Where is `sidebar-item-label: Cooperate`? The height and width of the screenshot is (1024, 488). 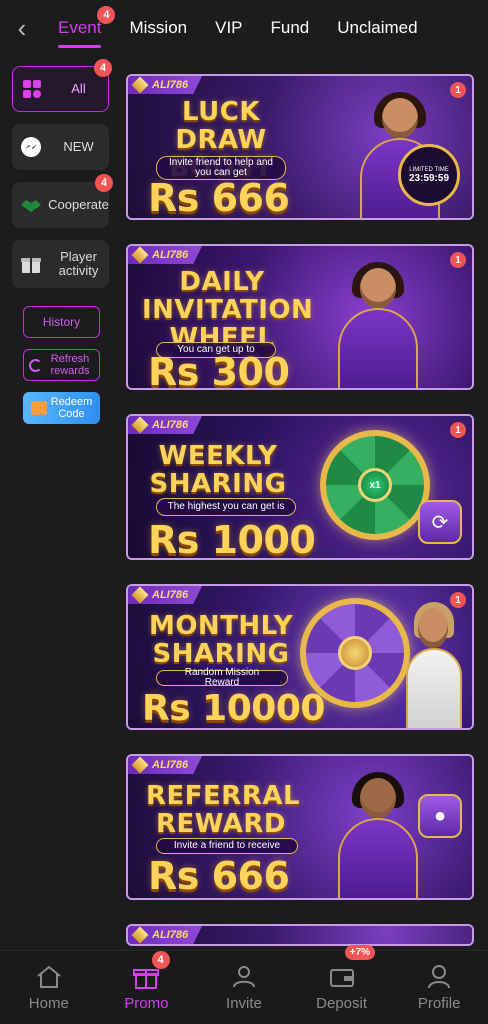
sidebar-item-label: Cooperate is located at coordinates (78, 204).